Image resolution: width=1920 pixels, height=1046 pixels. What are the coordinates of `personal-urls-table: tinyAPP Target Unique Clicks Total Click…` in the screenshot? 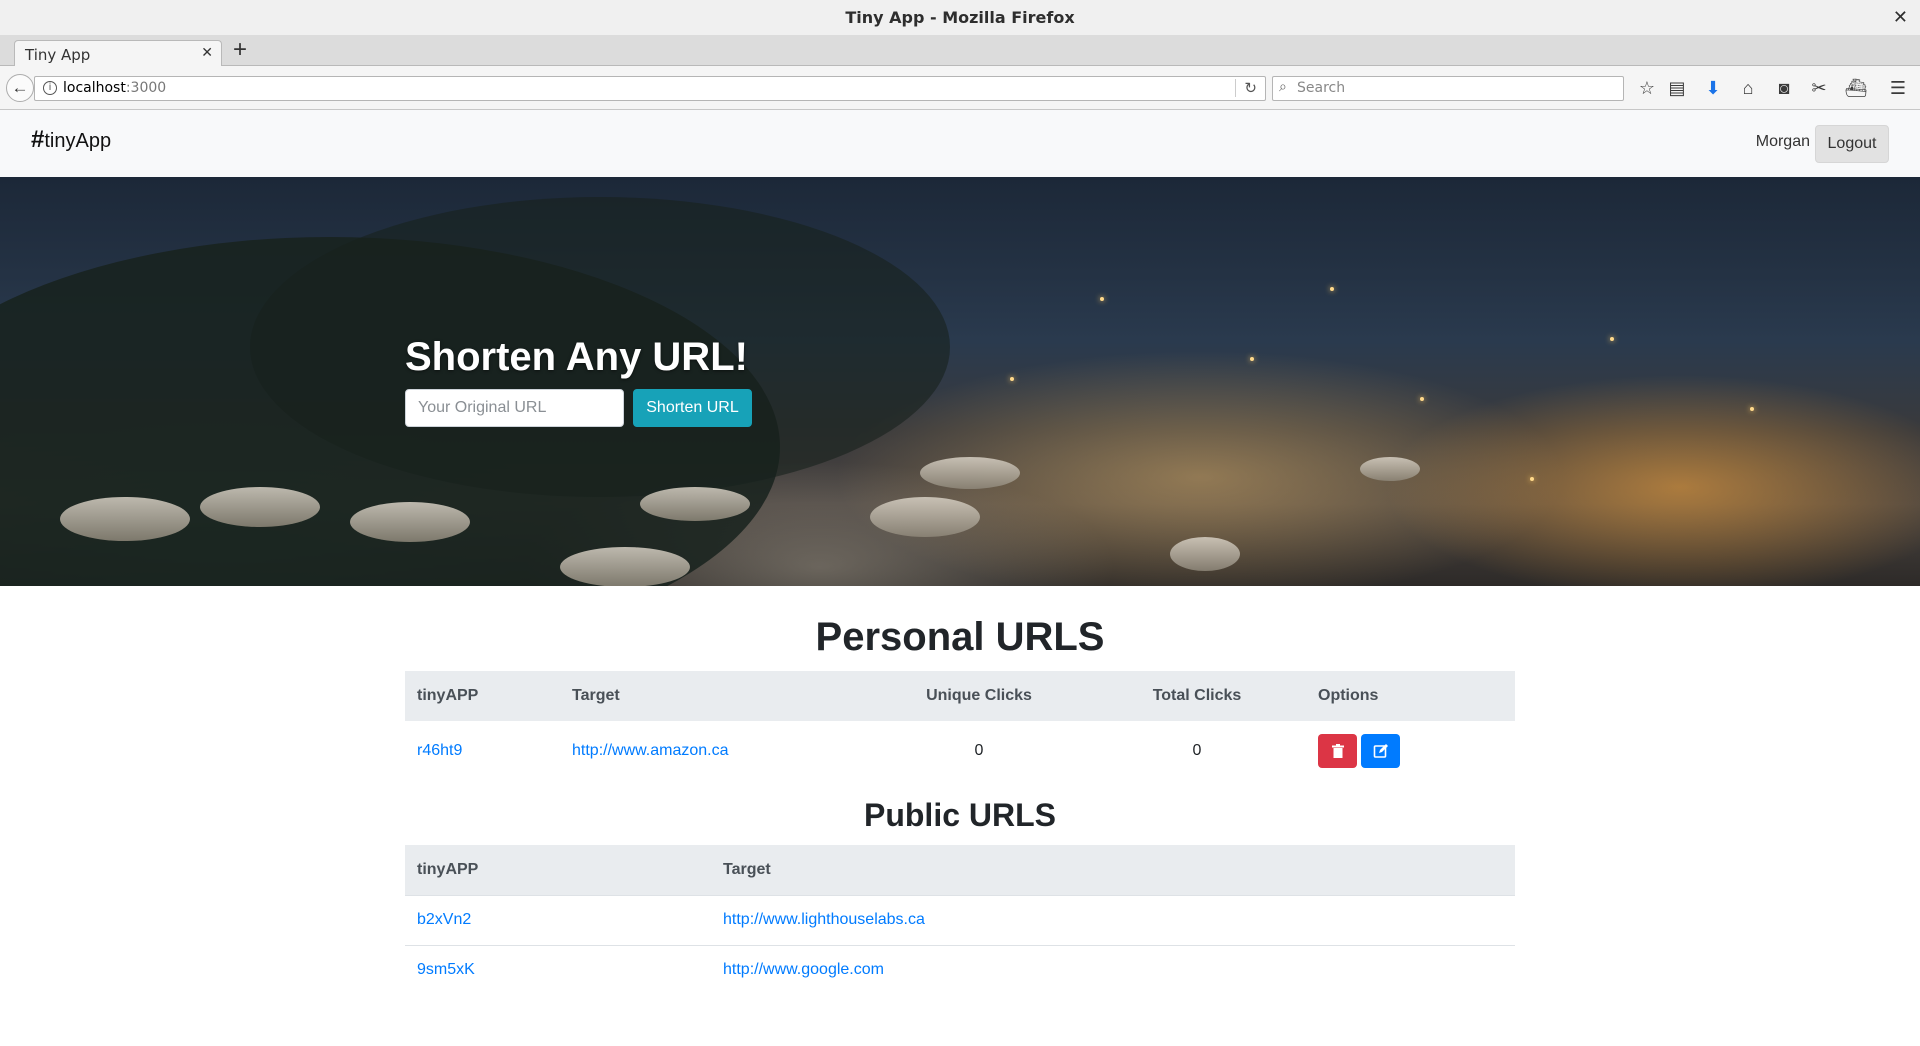 It's located at (960, 726).